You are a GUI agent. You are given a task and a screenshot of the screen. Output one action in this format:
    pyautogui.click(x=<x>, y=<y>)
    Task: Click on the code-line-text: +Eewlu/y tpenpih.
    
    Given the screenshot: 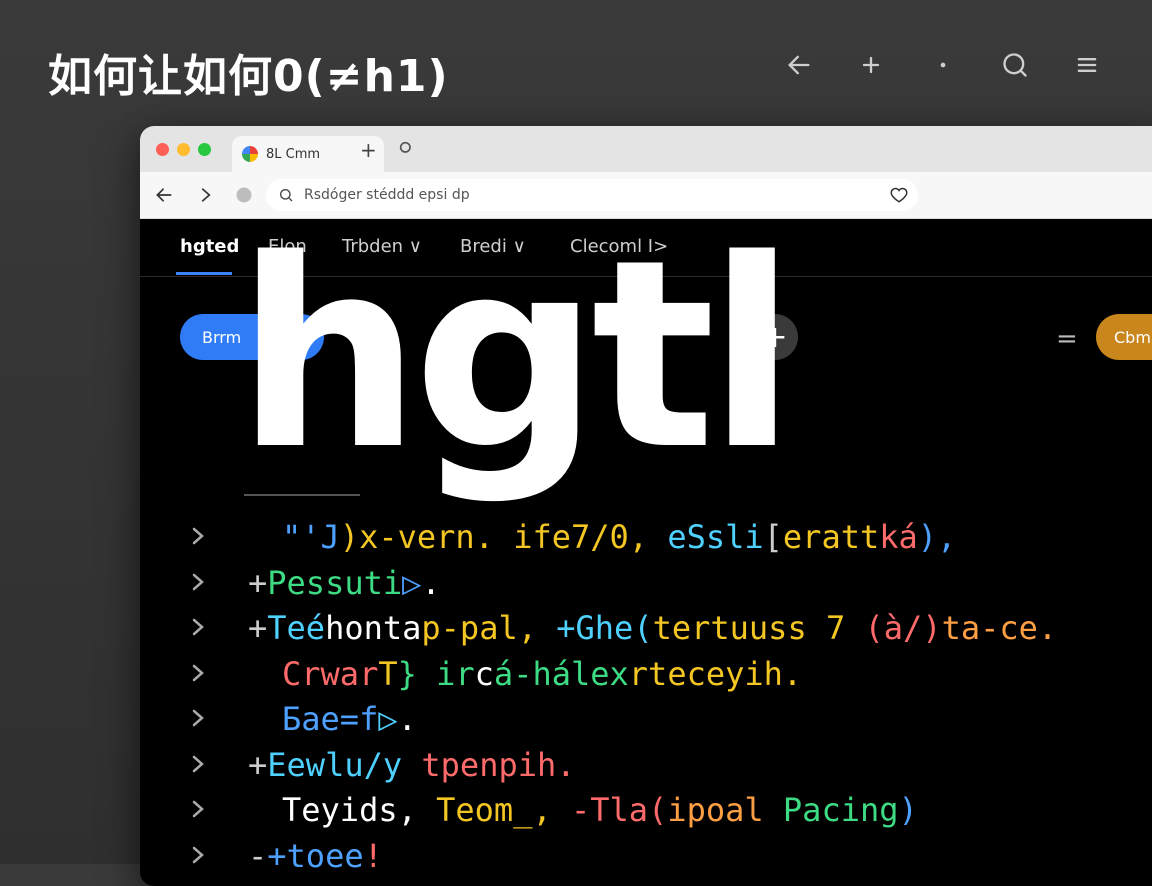 What is the action you would take?
    pyautogui.click(x=412, y=765)
    